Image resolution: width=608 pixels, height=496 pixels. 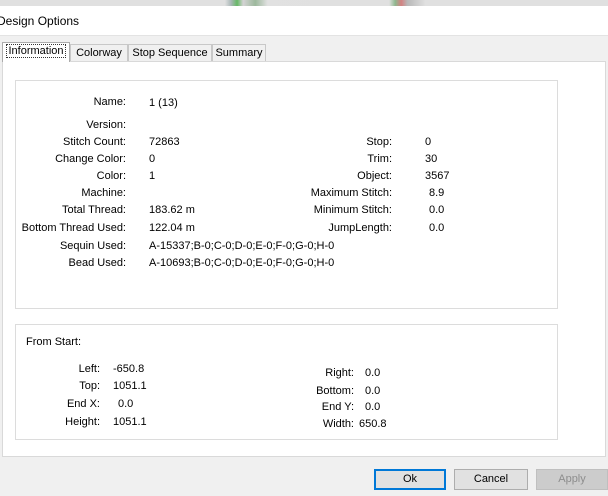 I want to click on tab-stop-sequence: Stop Sequence, so click(x=170, y=52).